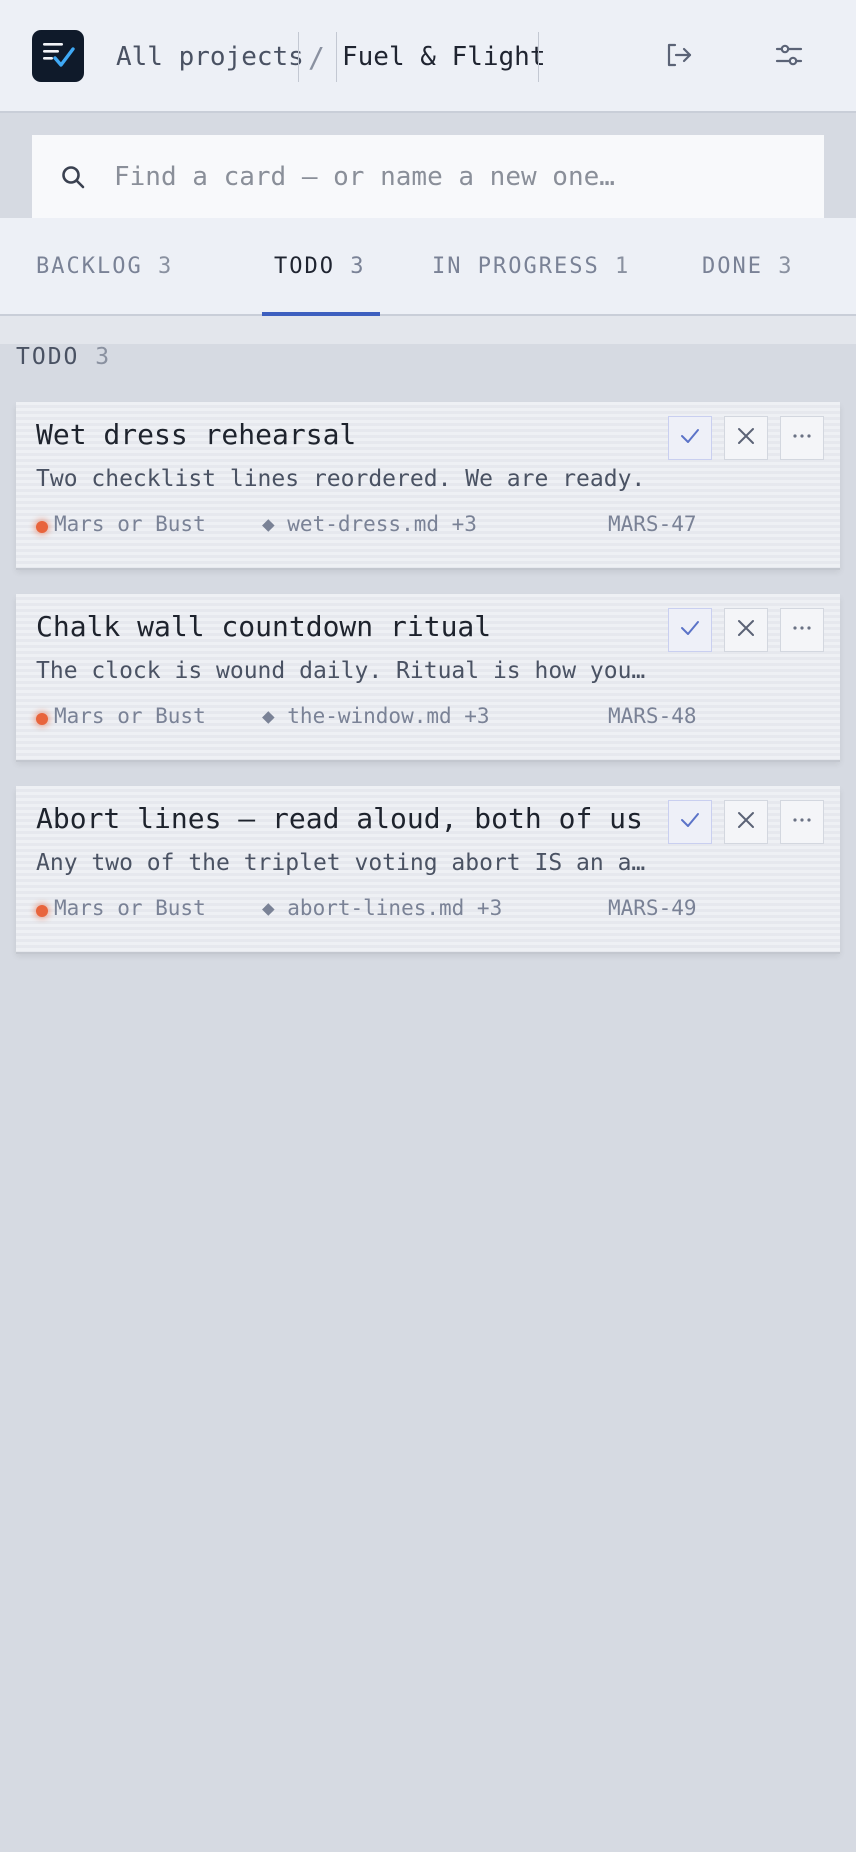  I want to click on search-input, so click(458, 176).